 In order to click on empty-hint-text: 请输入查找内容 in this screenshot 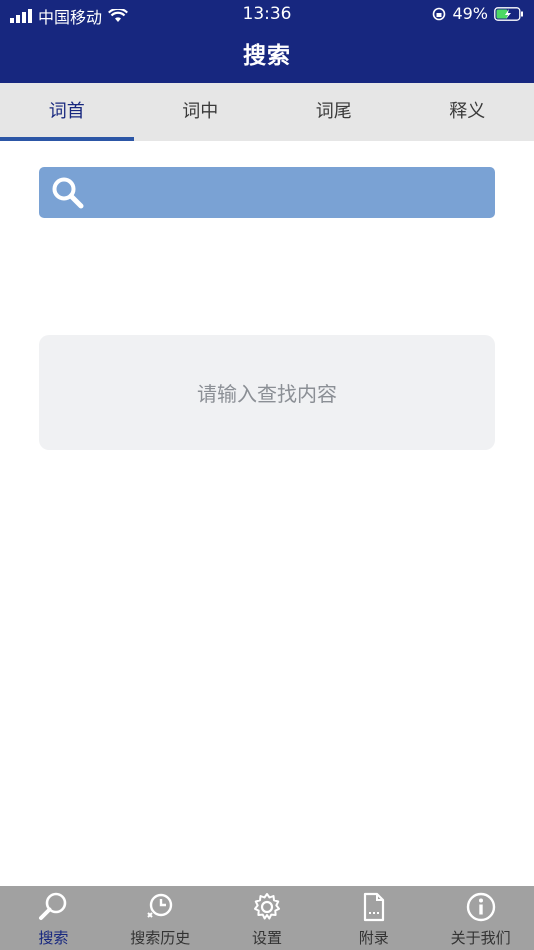, I will do `click(267, 394)`.